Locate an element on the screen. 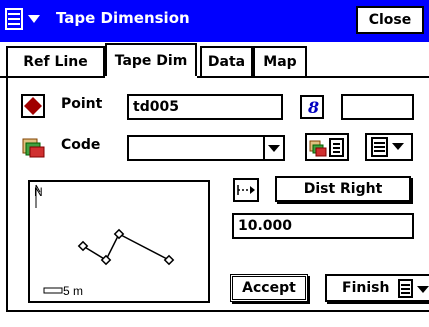 This screenshot has width=429, height=327. code-dropdown is located at coordinates (206, 148).